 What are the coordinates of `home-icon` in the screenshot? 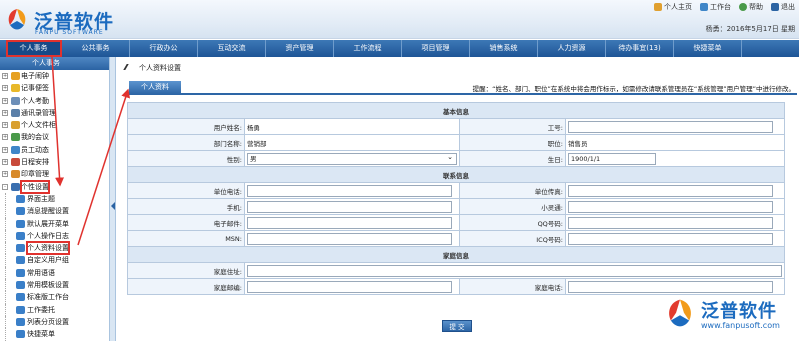 It's located at (658, 7).